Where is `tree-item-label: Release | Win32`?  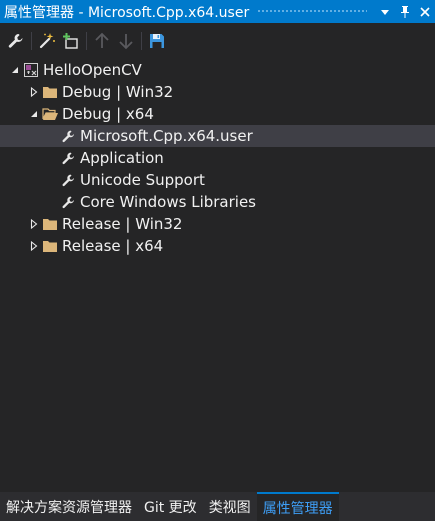
tree-item-label: Release | Win32 is located at coordinates (122, 224).